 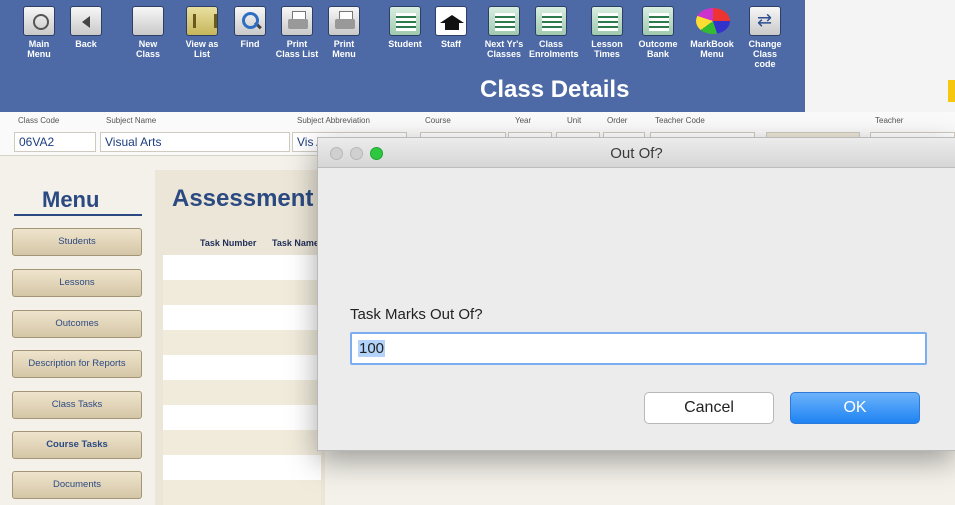 I want to click on menu-description-for-reports-button: Description for Reports, so click(x=77, y=364).